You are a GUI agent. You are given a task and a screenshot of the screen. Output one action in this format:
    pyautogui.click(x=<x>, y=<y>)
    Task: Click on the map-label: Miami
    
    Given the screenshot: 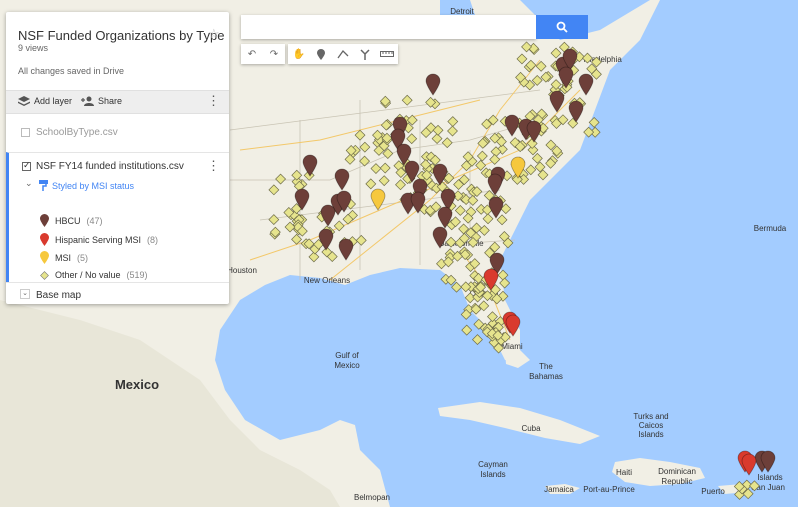 What is the action you would take?
    pyautogui.click(x=512, y=346)
    